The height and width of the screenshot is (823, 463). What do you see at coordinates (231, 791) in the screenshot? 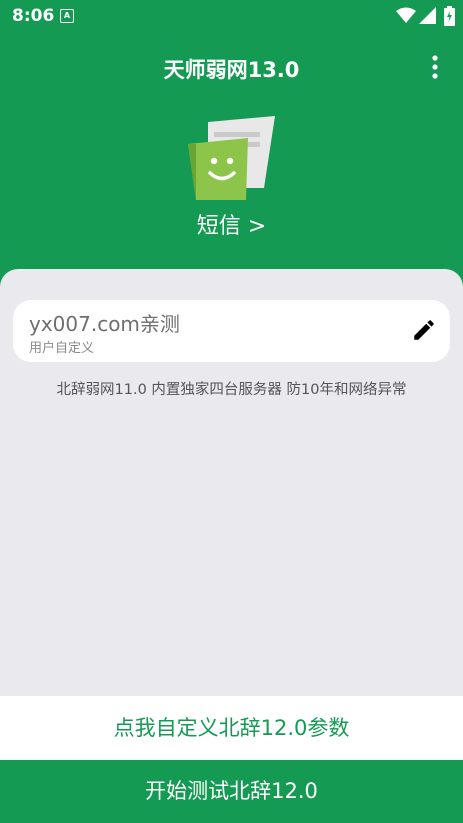
I see `start-test-button: 开始测试北辞12.0` at bounding box center [231, 791].